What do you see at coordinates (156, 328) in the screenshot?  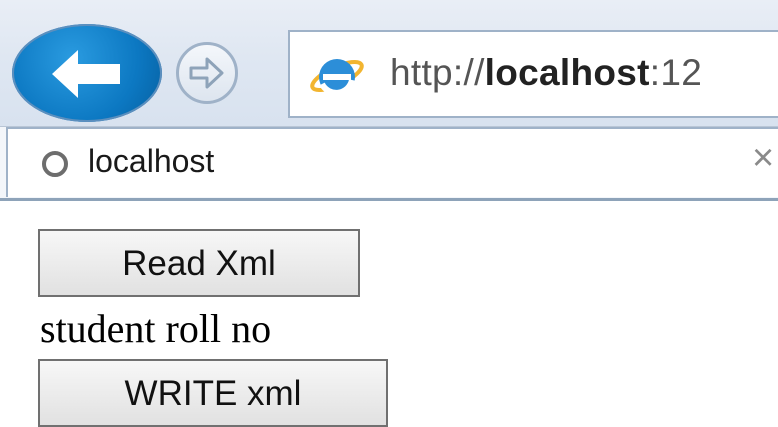 I see `student-roll-label: student roll no` at bounding box center [156, 328].